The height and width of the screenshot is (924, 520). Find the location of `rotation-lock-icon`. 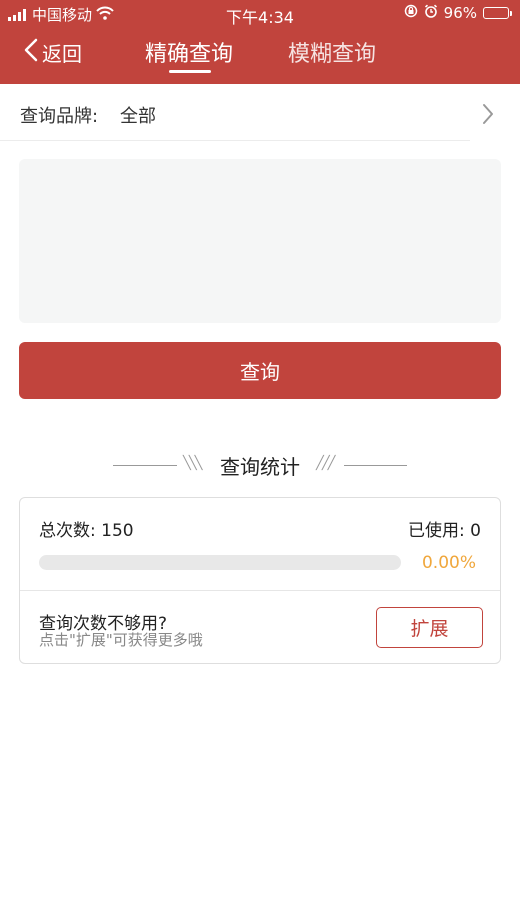

rotation-lock-icon is located at coordinates (411, 13).